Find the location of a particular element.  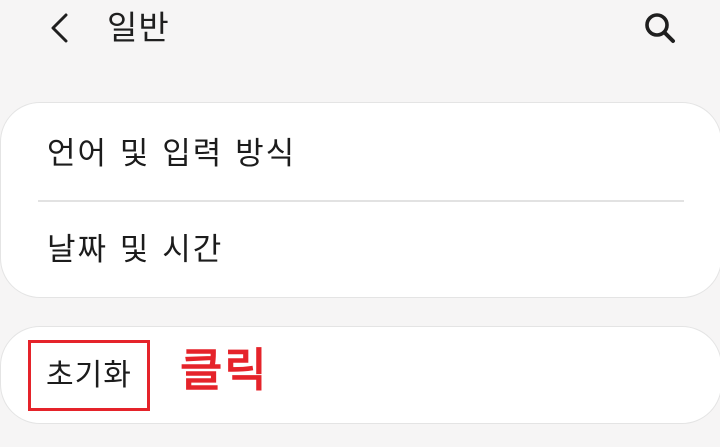

menu-item-label: 날짜 및 시간 is located at coordinates (135, 250).